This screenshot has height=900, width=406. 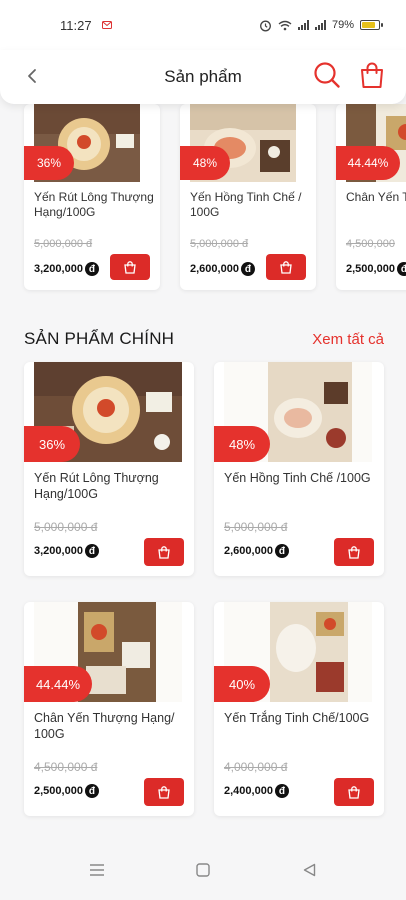 What do you see at coordinates (242, 684) in the screenshot?
I see `discount-badge: 40%` at bounding box center [242, 684].